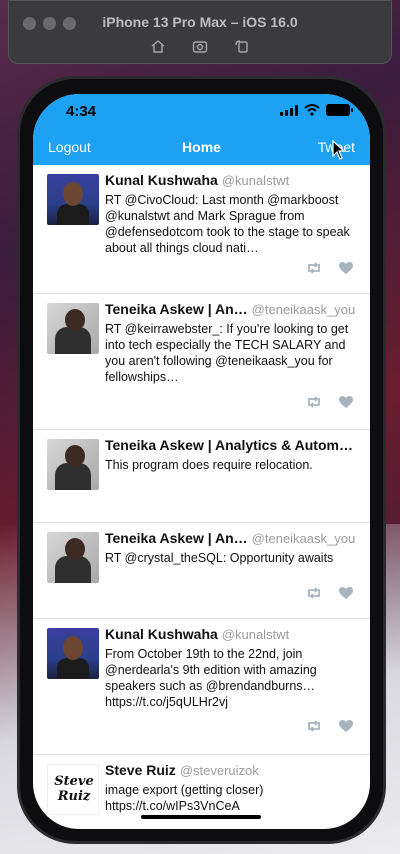 This screenshot has width=400, height=854. I want to click on signal-icon, so click(289, 110).